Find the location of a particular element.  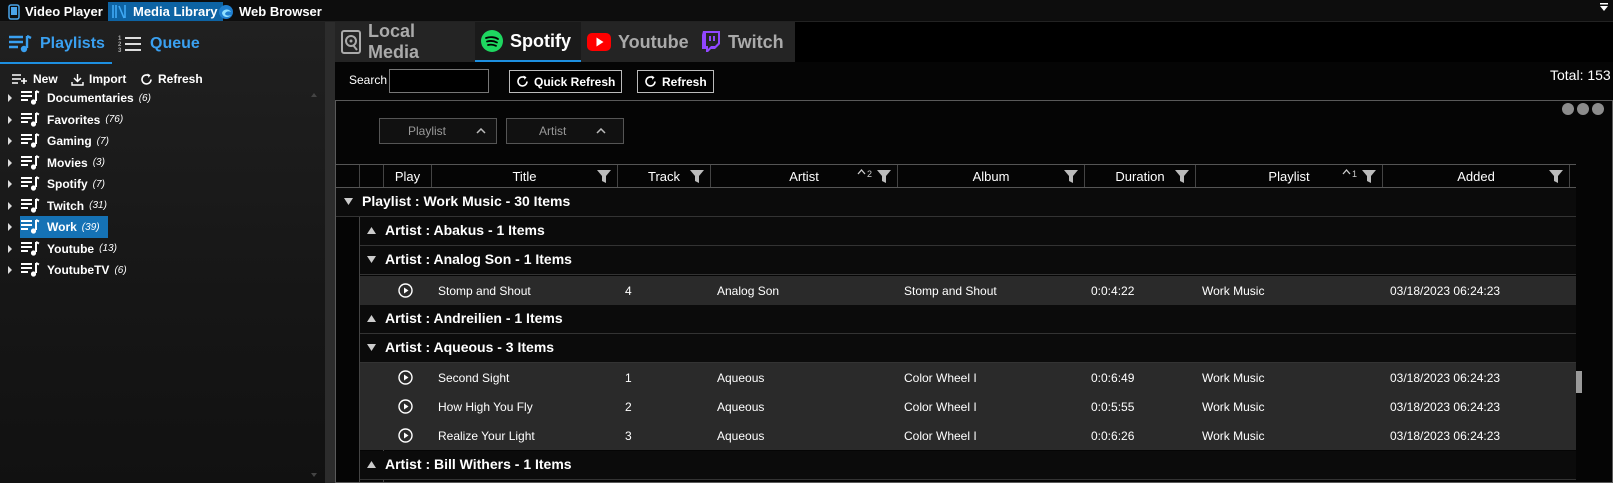

tab-twitch: Twitch is located at coordinates (745, 42).